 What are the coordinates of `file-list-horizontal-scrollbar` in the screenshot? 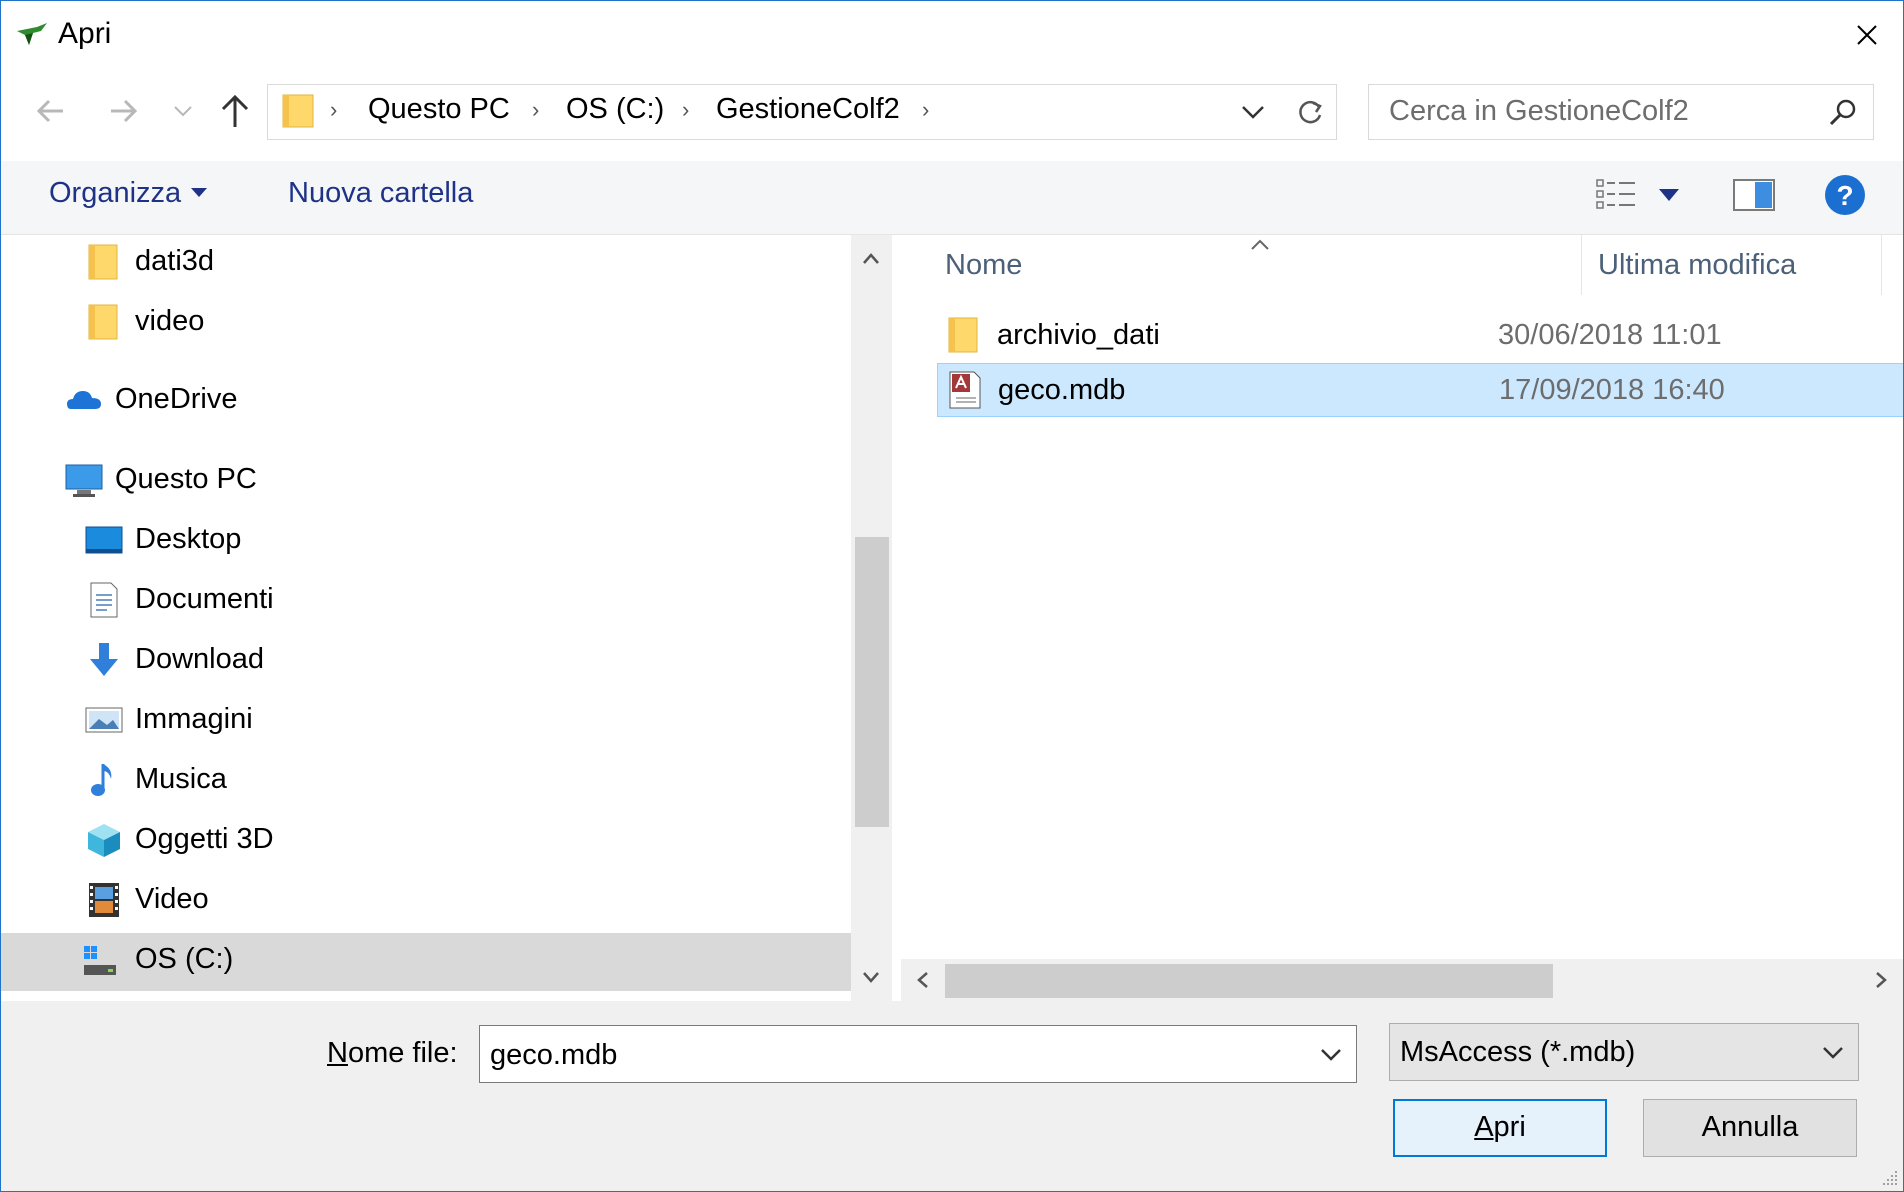 It's located at (1402, 980).